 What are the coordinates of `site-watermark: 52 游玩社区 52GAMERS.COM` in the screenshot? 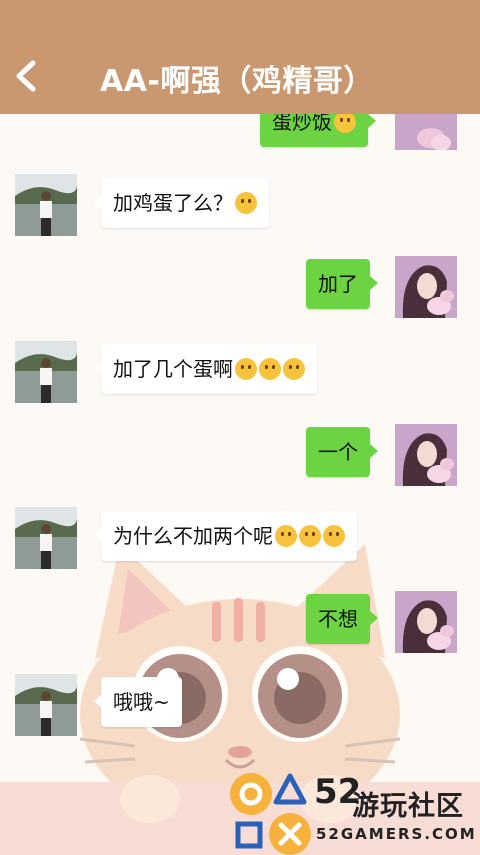 It's located at (355, 812).